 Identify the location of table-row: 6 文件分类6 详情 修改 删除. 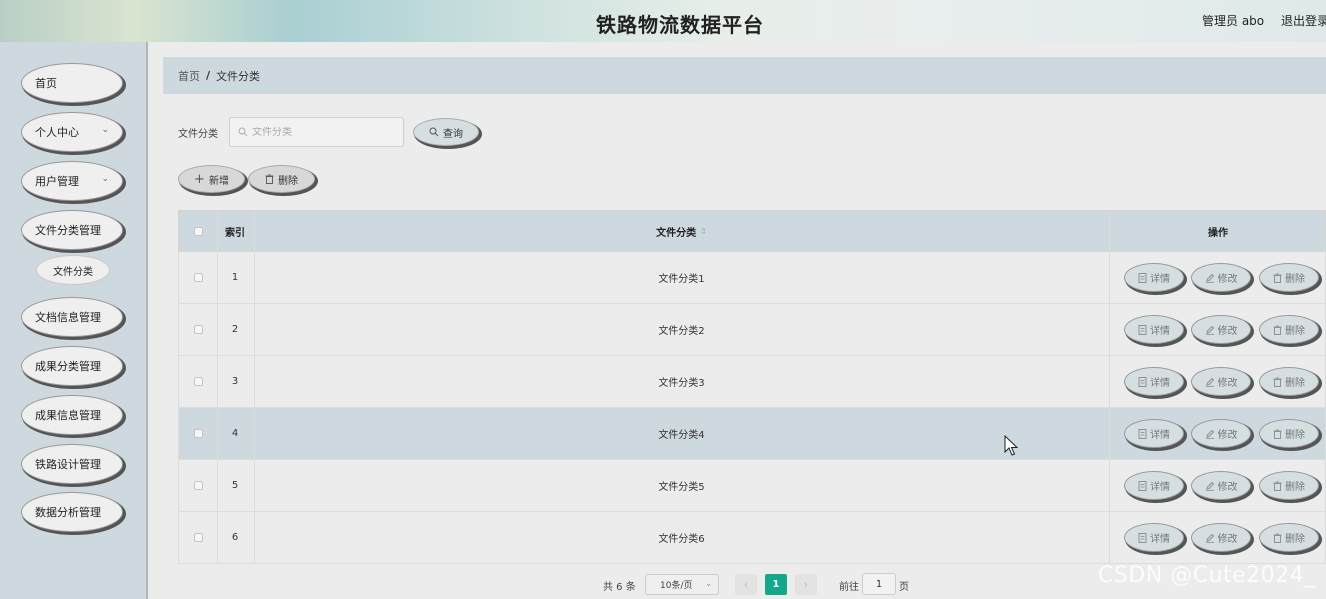
(752, 538).